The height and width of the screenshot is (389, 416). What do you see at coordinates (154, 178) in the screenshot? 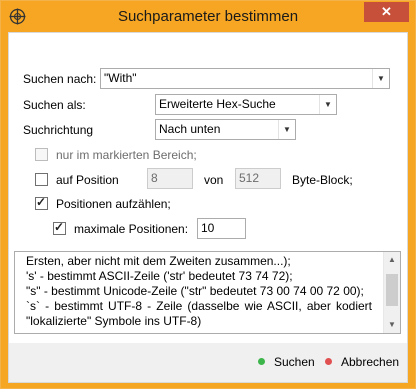
I see `position-value: 8` at bounding box center [154, 178].